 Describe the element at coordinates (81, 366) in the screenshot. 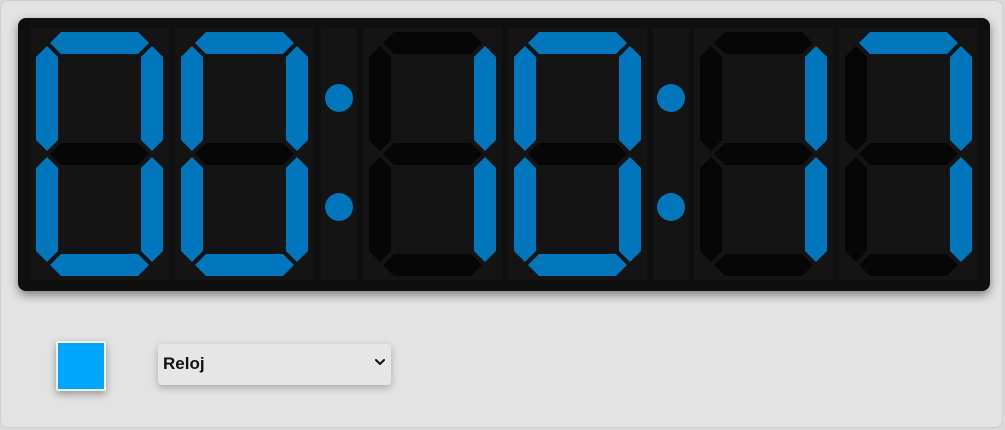

I see `color-picker-button` at that location.